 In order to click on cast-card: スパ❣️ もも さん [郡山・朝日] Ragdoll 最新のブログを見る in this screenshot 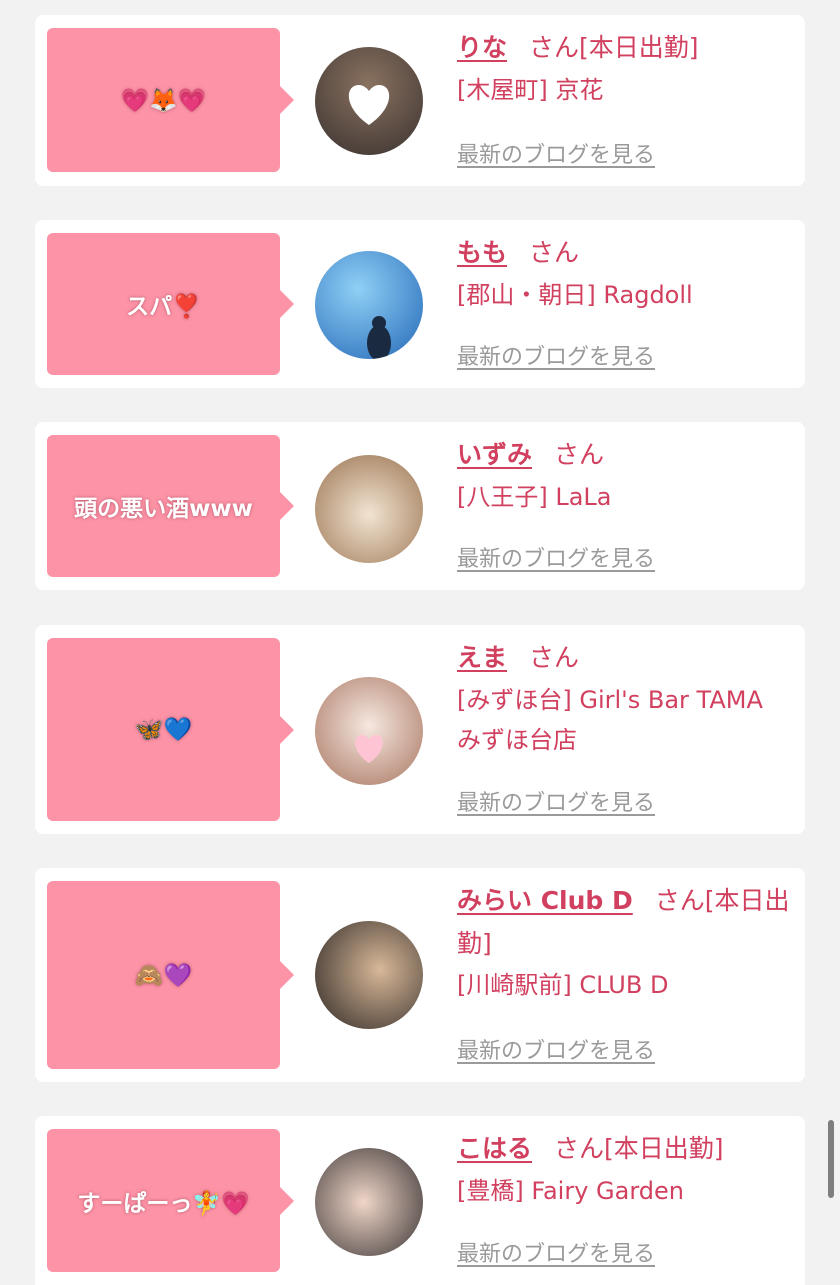, I will do `click(420, 304)`.